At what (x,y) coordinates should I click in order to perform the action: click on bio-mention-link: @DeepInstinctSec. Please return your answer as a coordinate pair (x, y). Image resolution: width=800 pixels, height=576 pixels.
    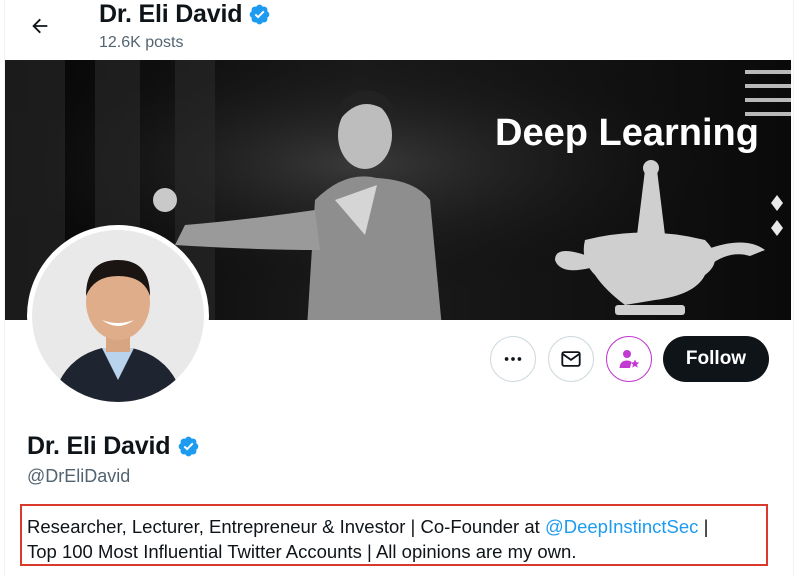
    Looking at the image, I should click on (622, 526).